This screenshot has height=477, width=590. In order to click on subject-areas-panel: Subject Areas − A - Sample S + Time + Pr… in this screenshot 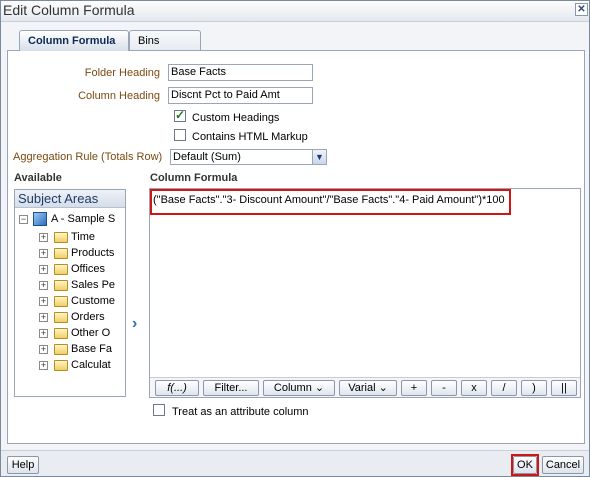, I will do `click(70, 293)`.